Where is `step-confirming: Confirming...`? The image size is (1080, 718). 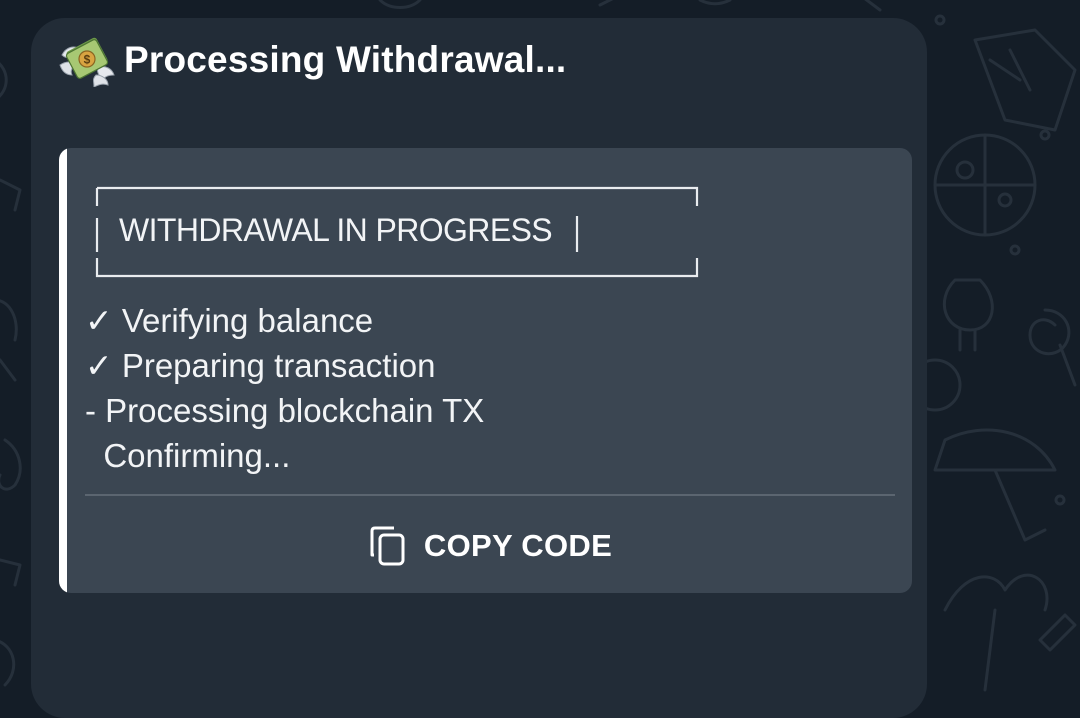 step-confirming: Confirming... is located at coordinates (188, 455).